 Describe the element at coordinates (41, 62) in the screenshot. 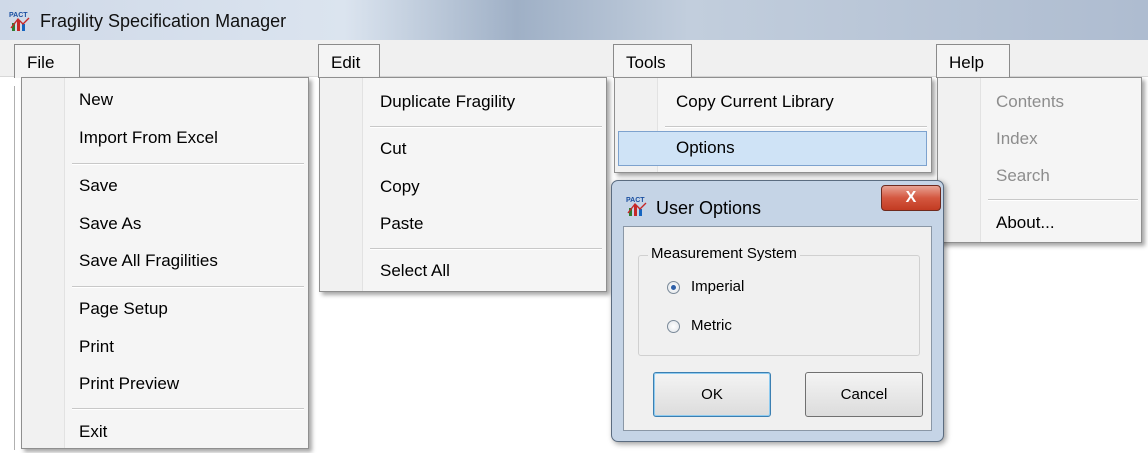

I see `menu-file-label: File` at that location.